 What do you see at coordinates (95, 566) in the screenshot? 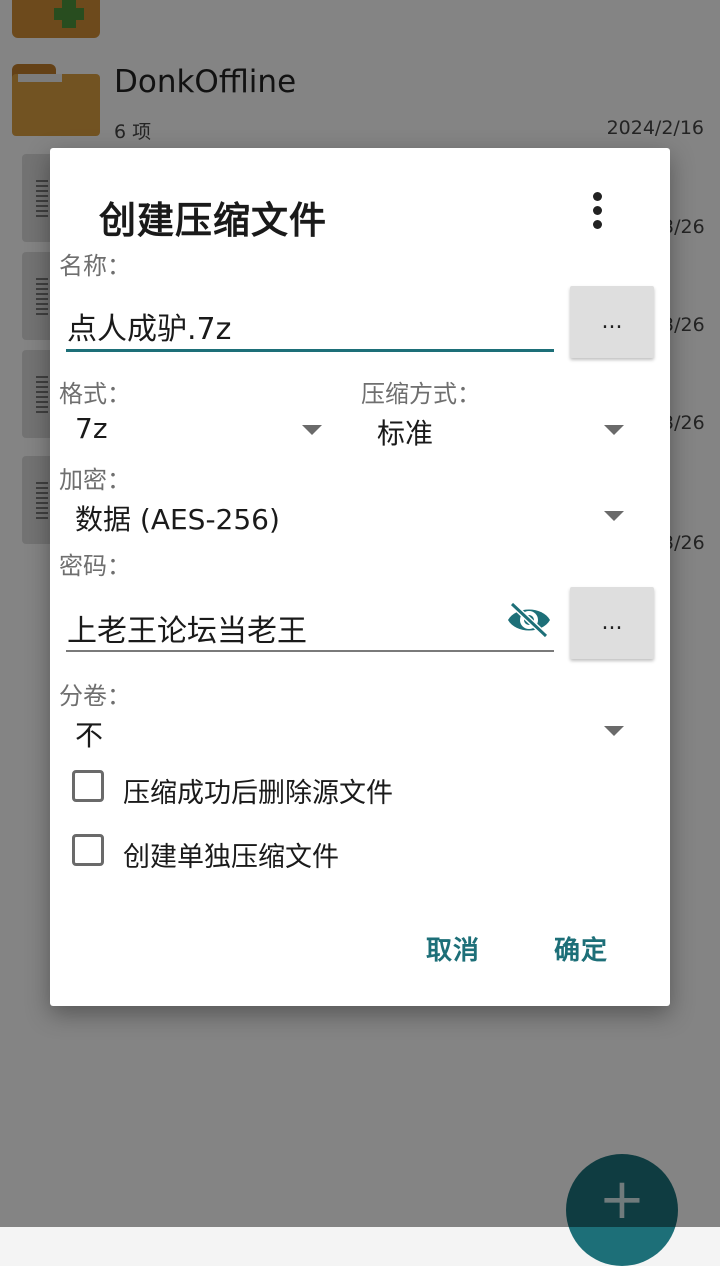
I see `password-label: 密码：` at bounding box center [95, 566].